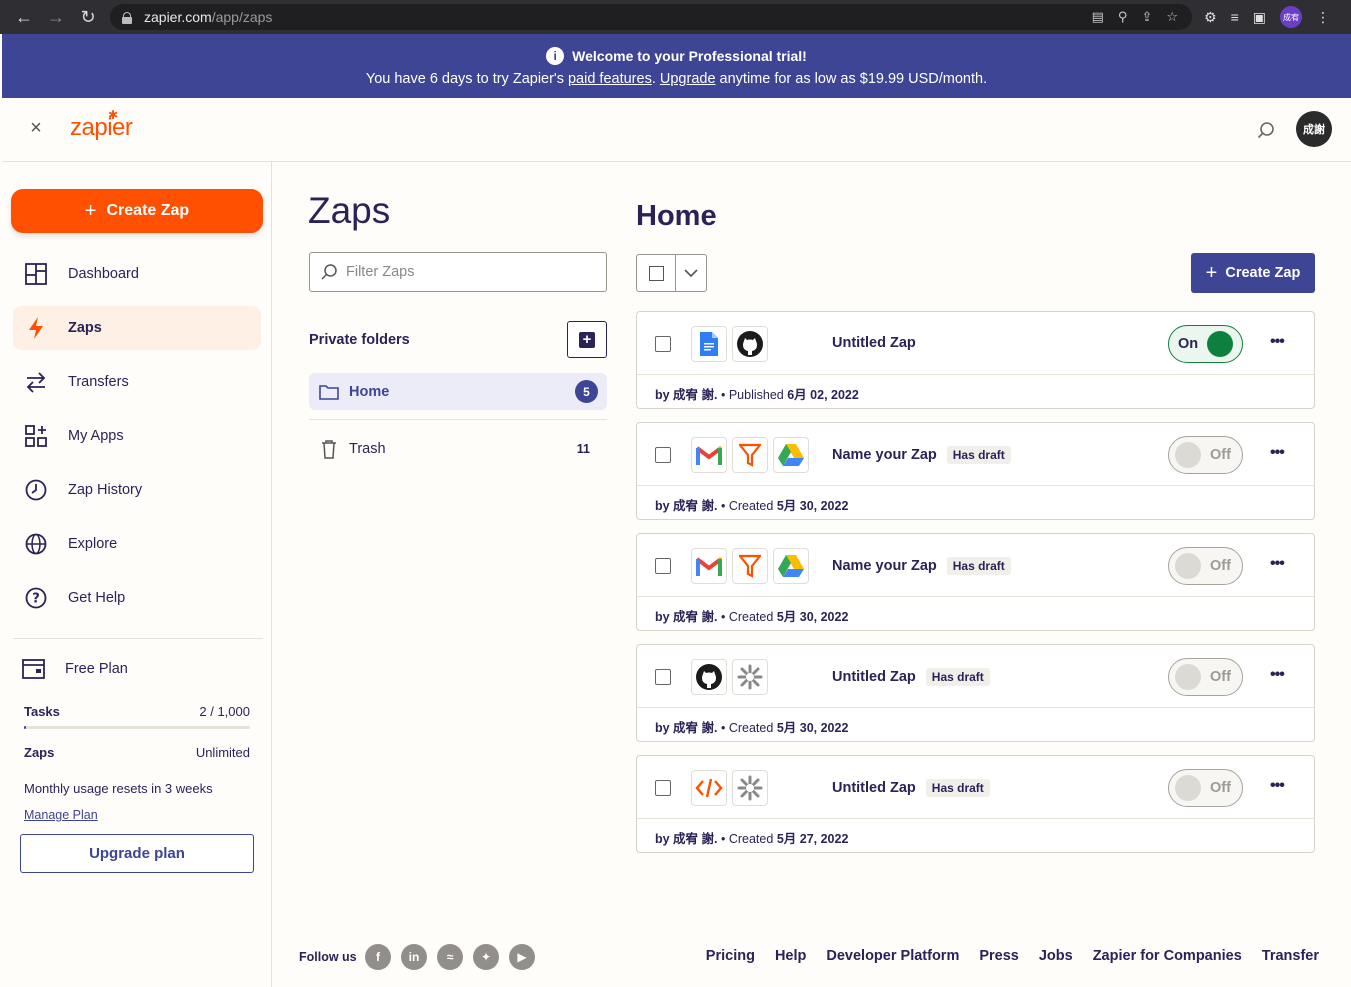 This screenshot has width=1351, height=987. Describe the element at coordinates (1323, 17) in the screenshot. I see `menu-dots-icon: ⋮` at that location.